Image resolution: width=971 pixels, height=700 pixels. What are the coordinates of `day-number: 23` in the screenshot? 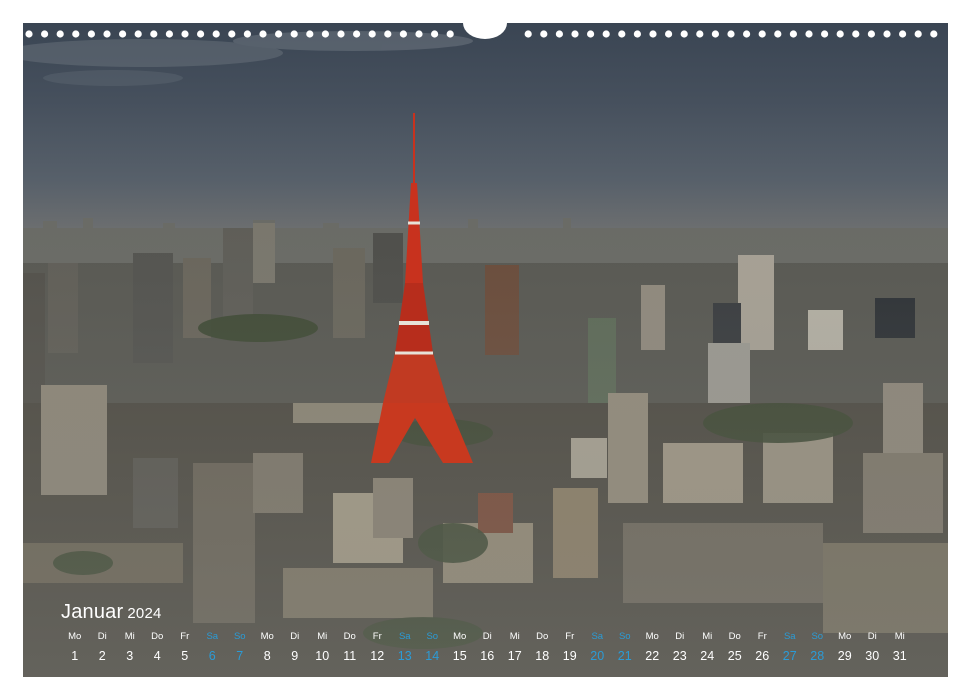 It's located at (679, 656).